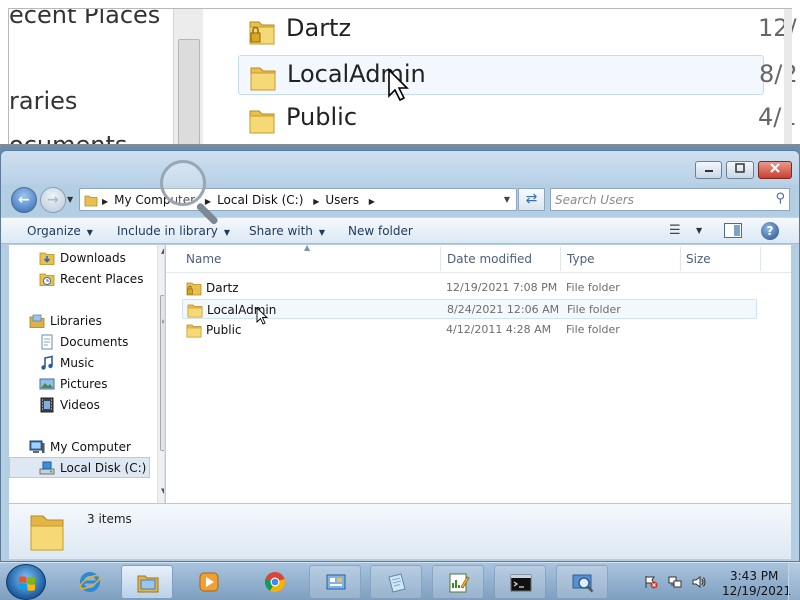  What do you see at coordinates (780, 198) in the screenshot?
I see `search-icon: ⚲` at bounding box center [780, 198].